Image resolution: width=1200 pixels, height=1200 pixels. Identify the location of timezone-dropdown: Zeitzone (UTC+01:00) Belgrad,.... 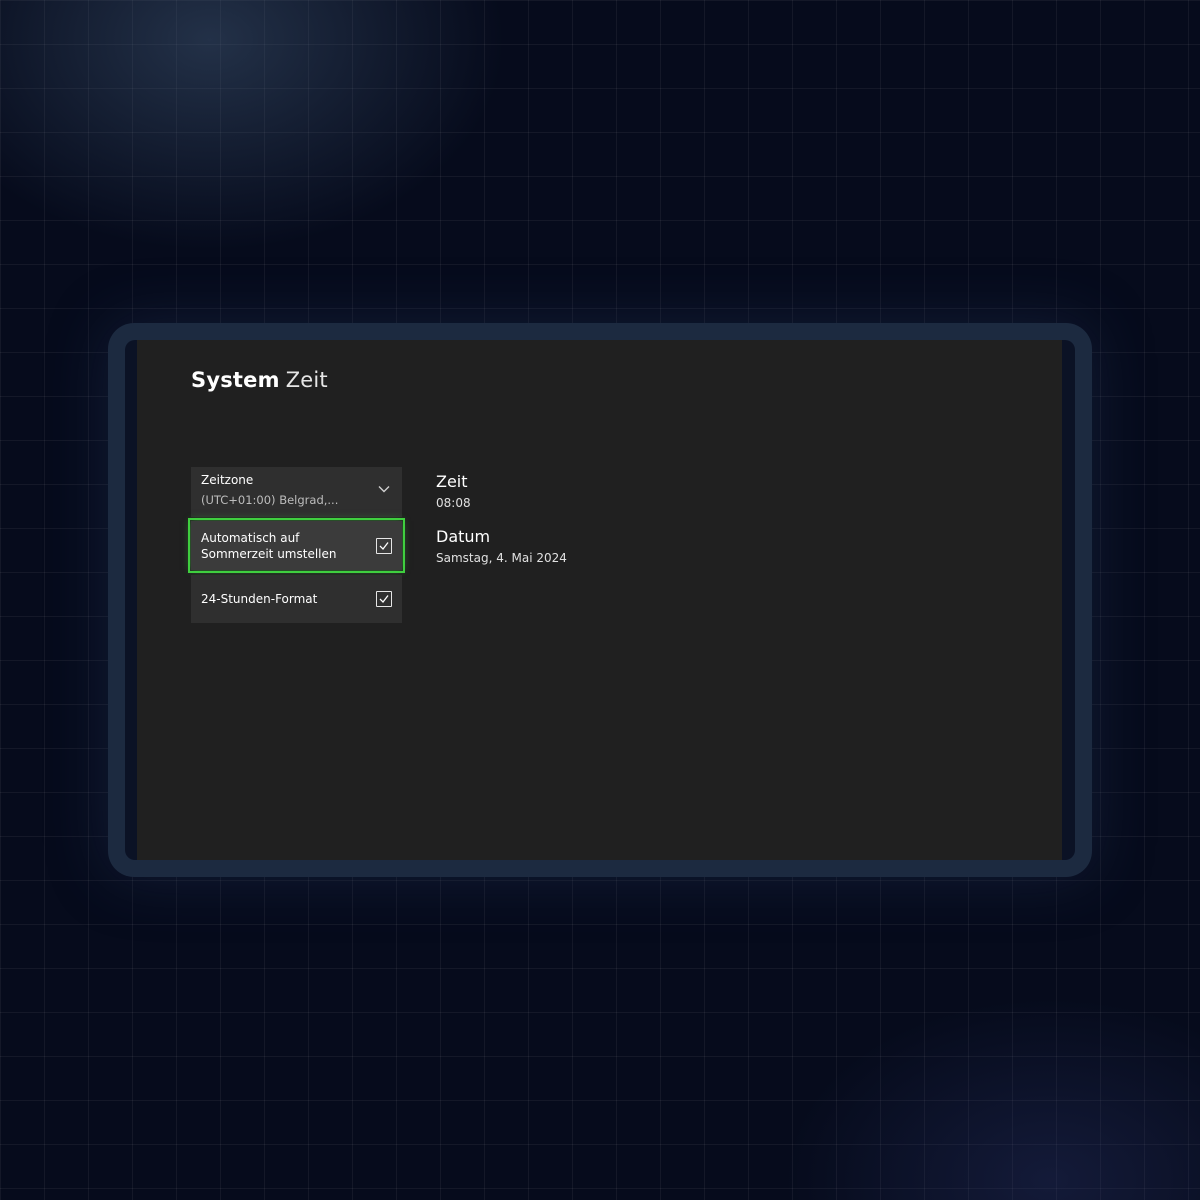
(296, 492).